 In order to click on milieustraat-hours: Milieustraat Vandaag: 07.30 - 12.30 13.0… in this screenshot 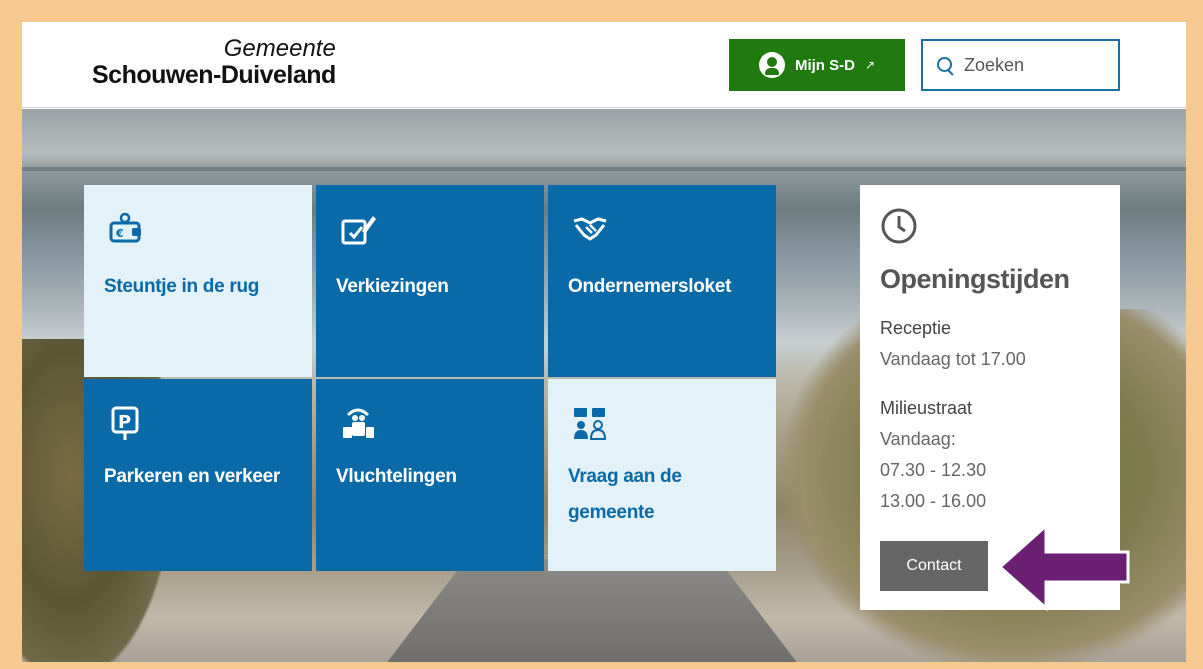, I will do `click(990, 455)`.